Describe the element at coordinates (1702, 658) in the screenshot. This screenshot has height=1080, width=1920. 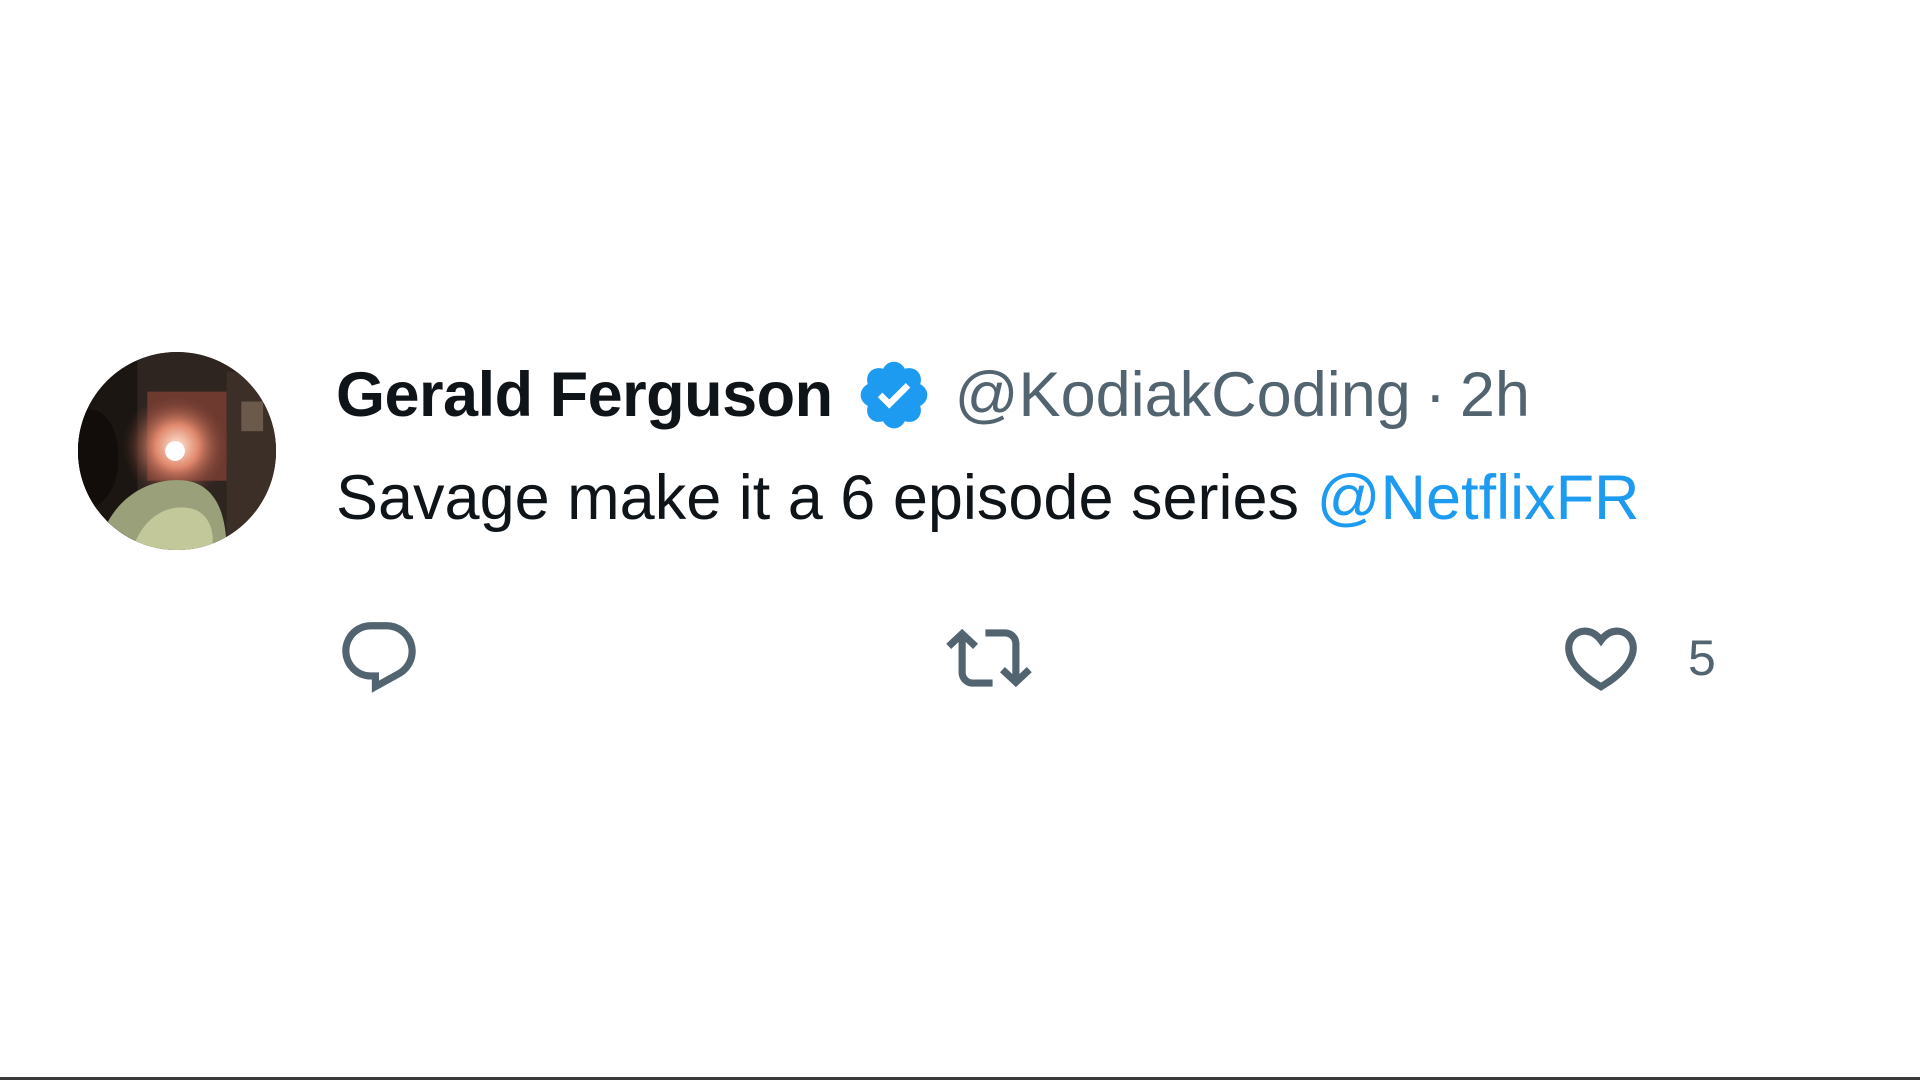
I see `like-count: 5` at that location.